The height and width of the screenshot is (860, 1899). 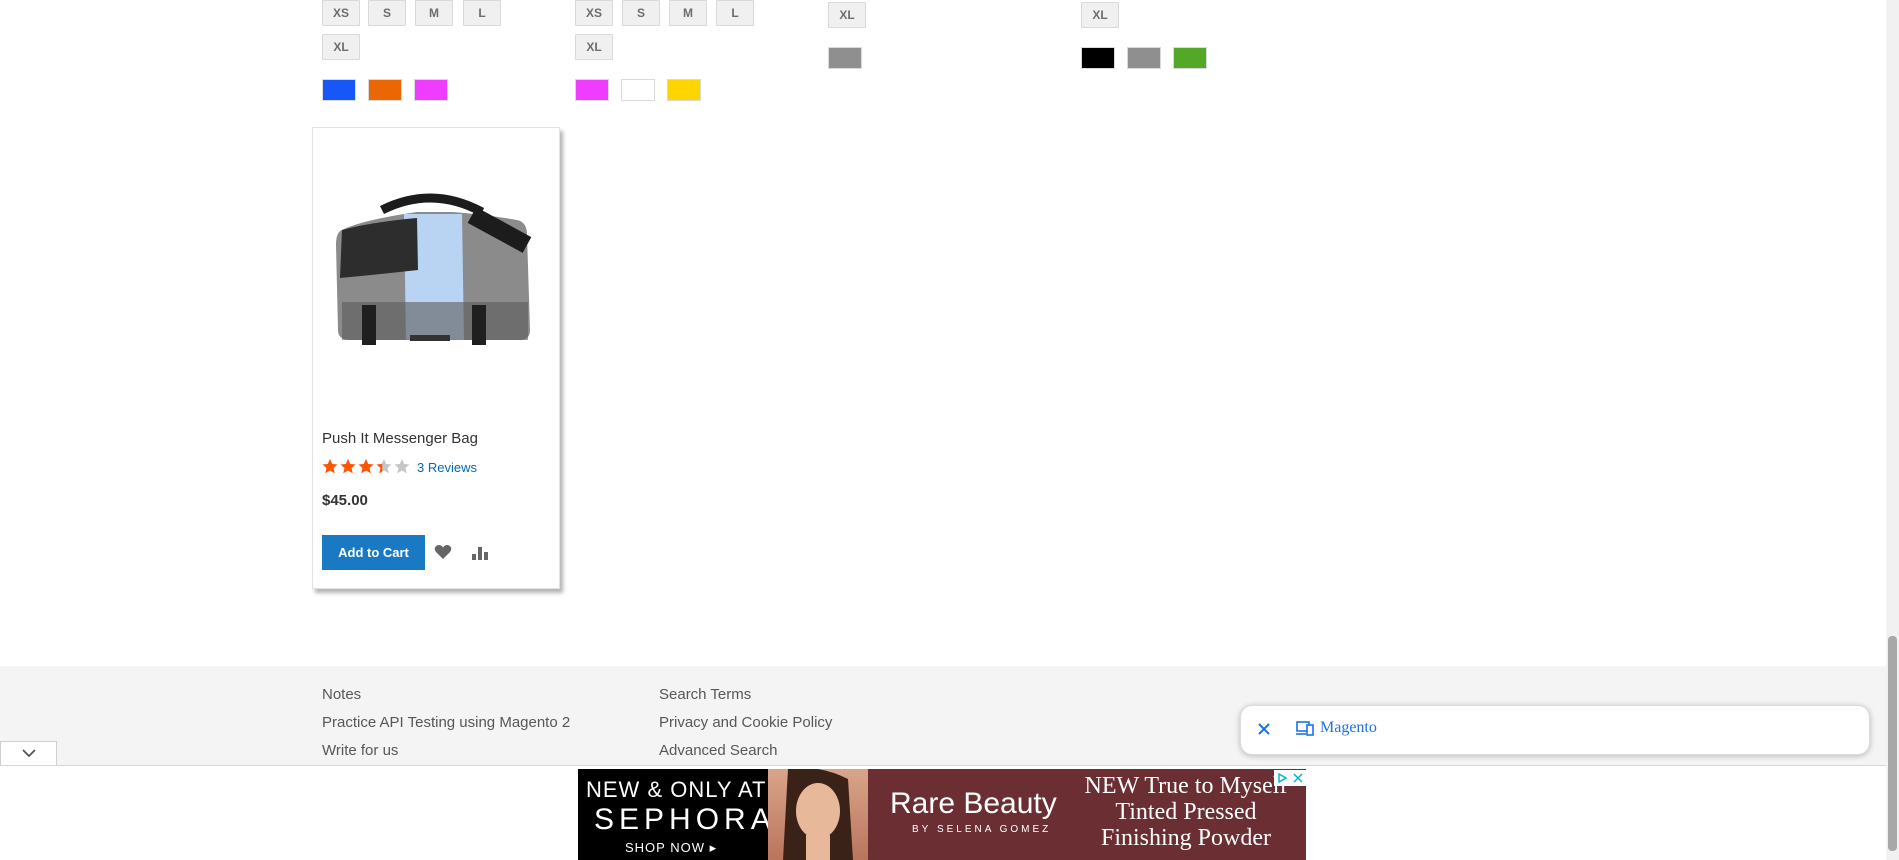 What do you see at coordinates (982, 829) in the screenshot?
I see `ad-brand-sub: BY SELENA GOMEZ` at bounding box center [982, 829].